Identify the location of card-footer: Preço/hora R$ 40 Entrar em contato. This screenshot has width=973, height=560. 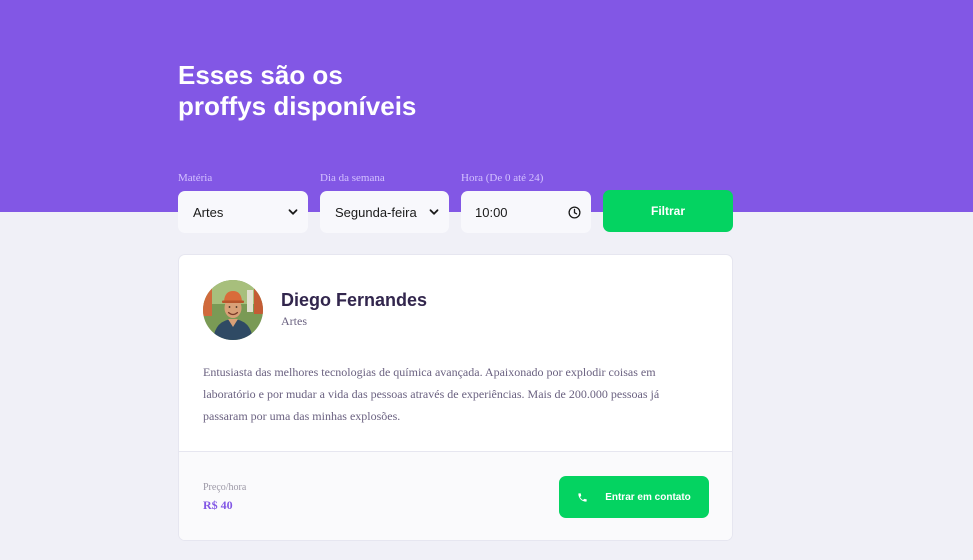
(455, 495).